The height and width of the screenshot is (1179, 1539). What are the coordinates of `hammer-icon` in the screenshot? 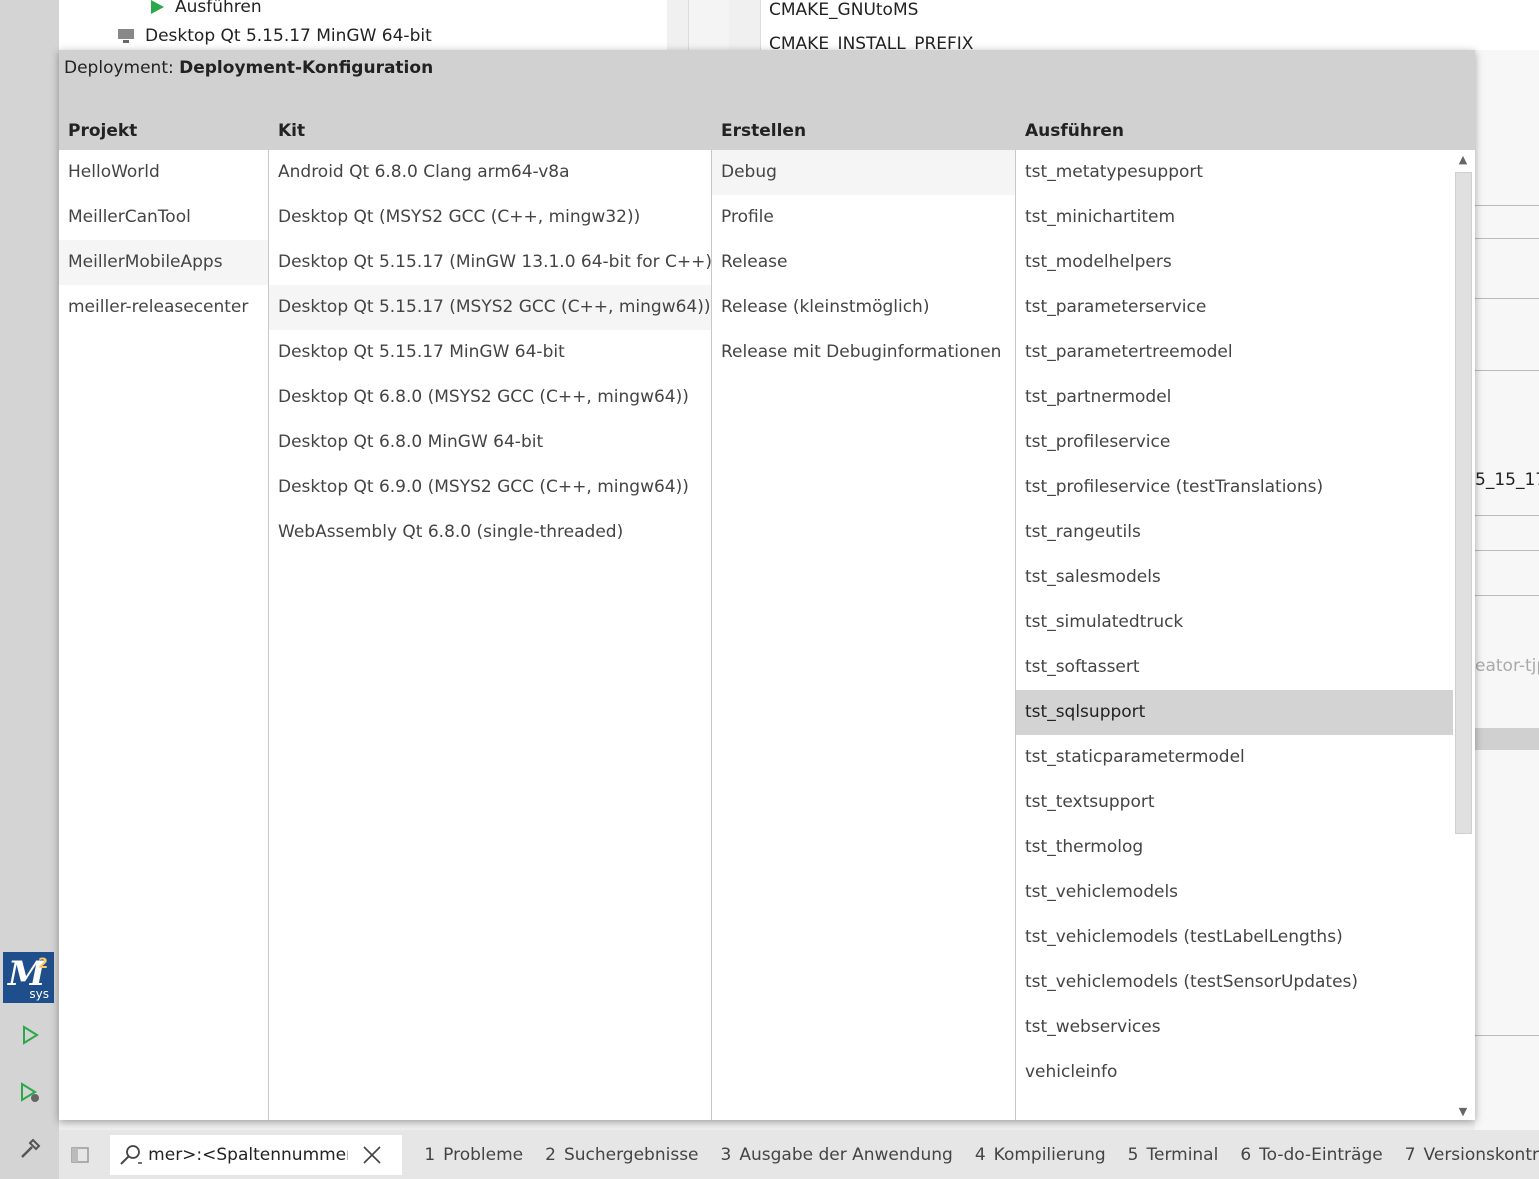 It's located at (31, 1148).